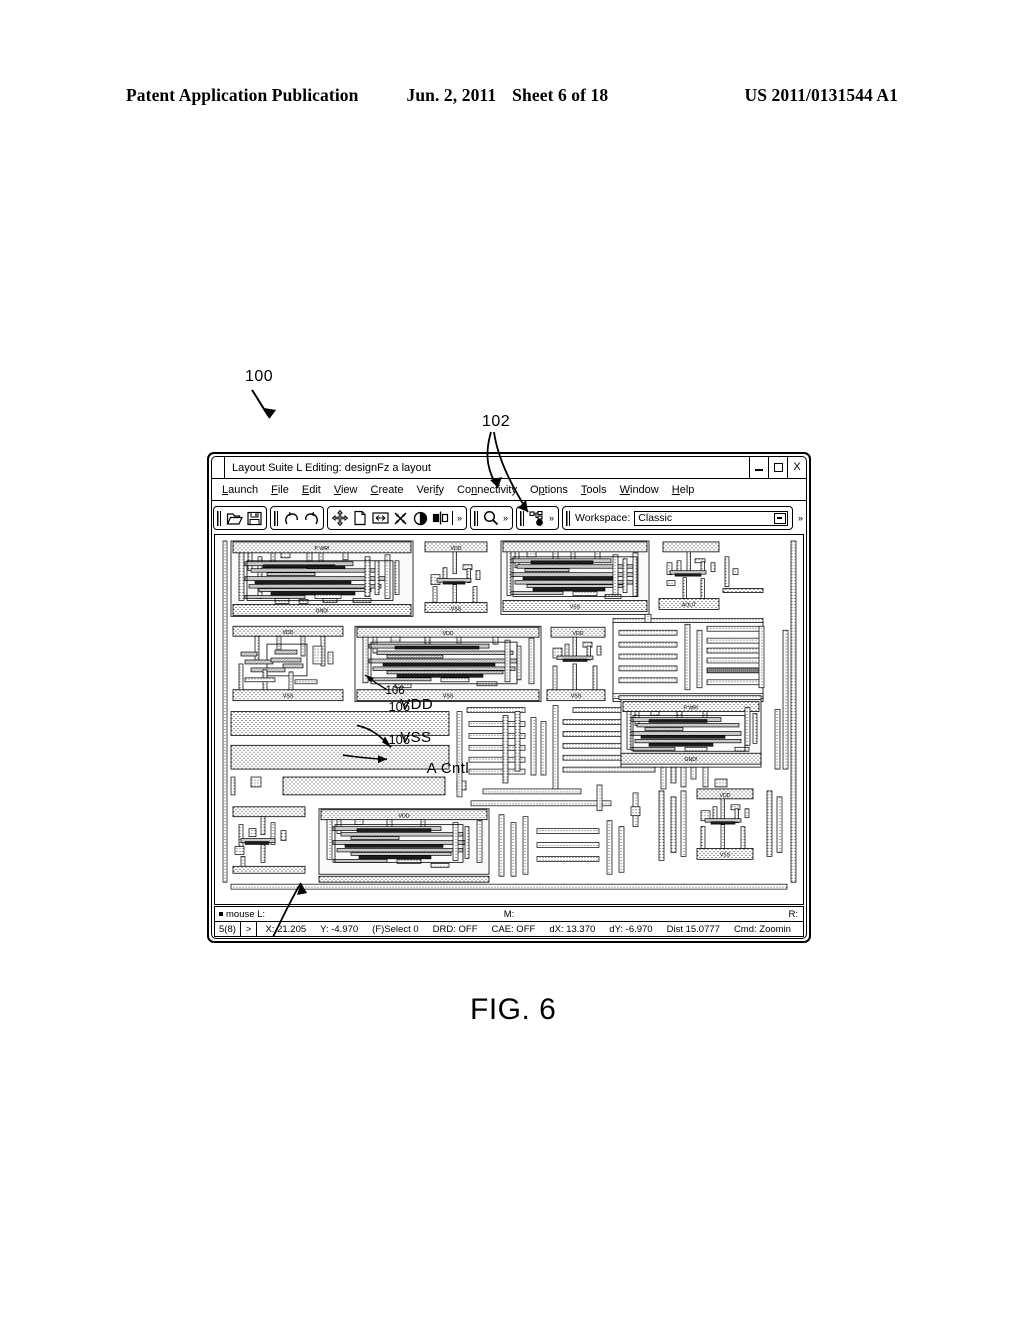 This screenshot has width=1024, height=1320. Describe the element at coordinates (420, 518) in the screenshot. I see `rotate-icon` at that location.